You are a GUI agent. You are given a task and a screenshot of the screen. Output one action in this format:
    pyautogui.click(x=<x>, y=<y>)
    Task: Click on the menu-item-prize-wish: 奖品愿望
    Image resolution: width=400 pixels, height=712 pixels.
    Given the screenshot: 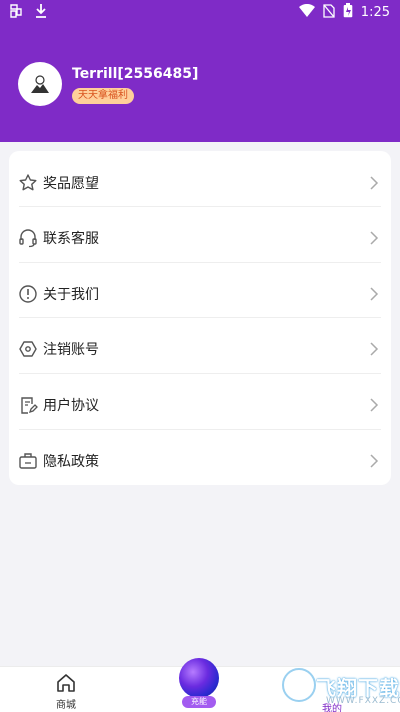 What is the action you would take?
    pyautogui.click(x=200, y=182)
    